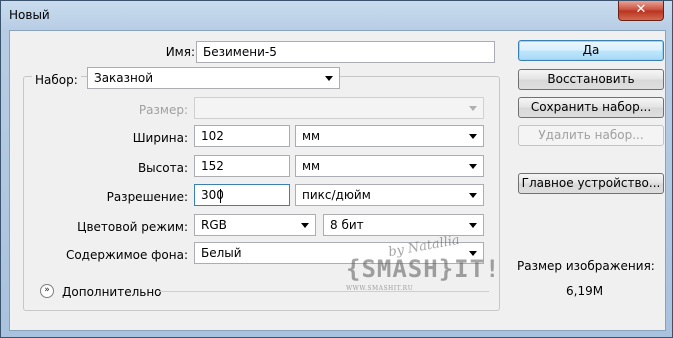 Image resolution: width=673 pixels, height=338 pixels. Describe the element at coordinates (162, 168) in the screenshot. I see `height-label: Высота:` at that location.